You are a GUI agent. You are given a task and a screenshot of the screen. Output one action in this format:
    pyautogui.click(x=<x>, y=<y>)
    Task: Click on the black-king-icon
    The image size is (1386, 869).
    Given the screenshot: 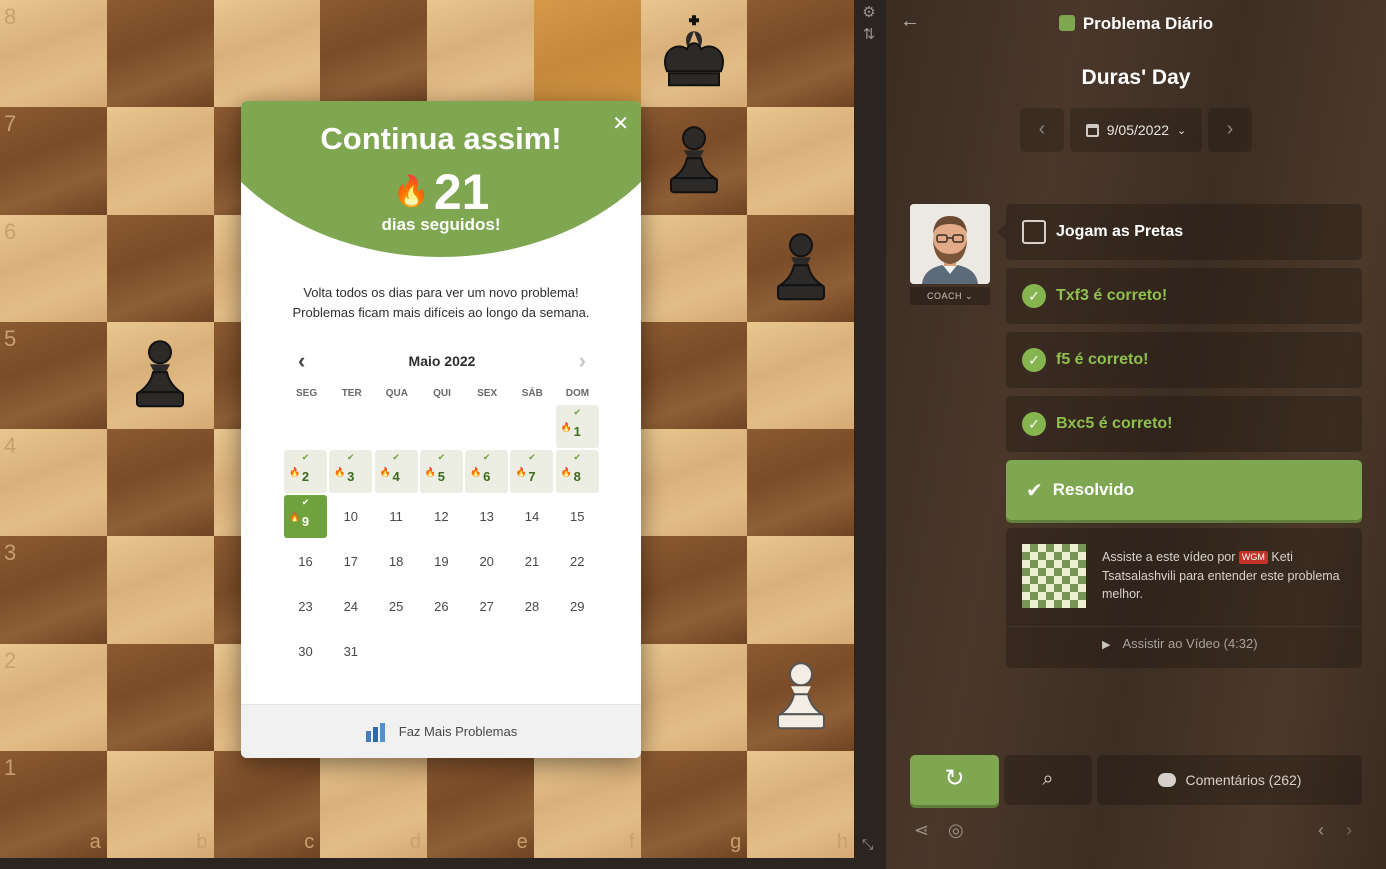 What is the action you would take?
    pyautogui.click(x=694, y=52)
    